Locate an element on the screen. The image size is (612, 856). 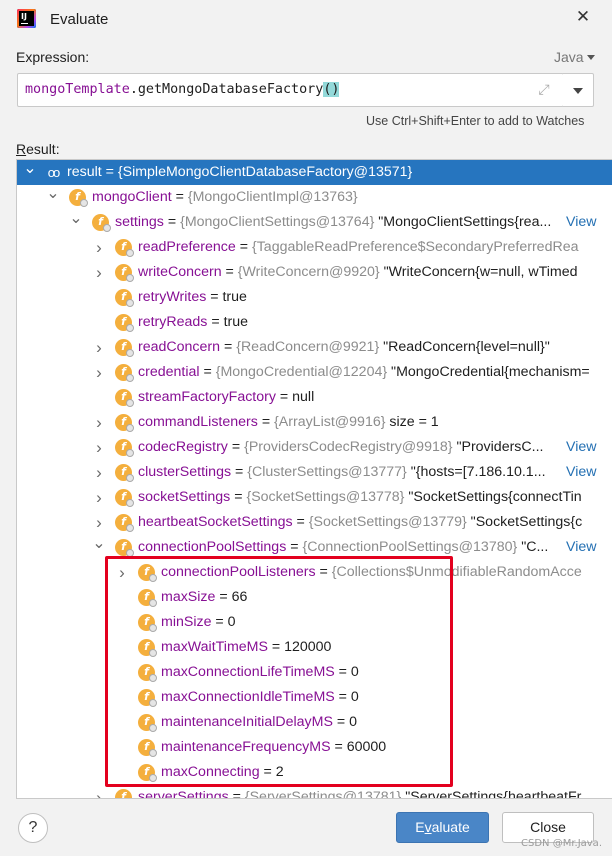
field-name: retryReads is located at coordinates (173, 322).